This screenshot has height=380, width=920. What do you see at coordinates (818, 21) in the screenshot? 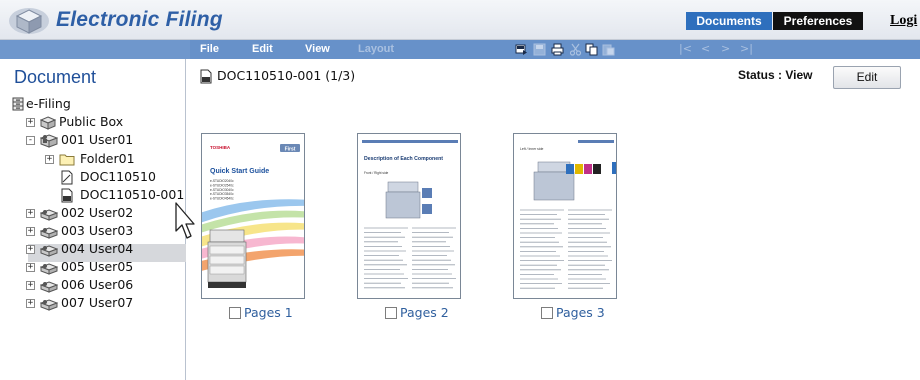
I see `tab-preferences: Preferences` at bounding box center [818, 21].